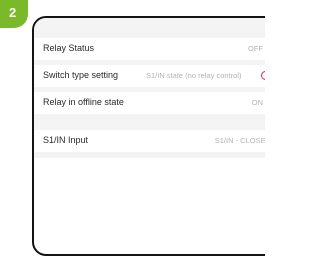 This screenshot has height=258, width=320. I want to click on toggle-switch-icon, so click(263, 75).